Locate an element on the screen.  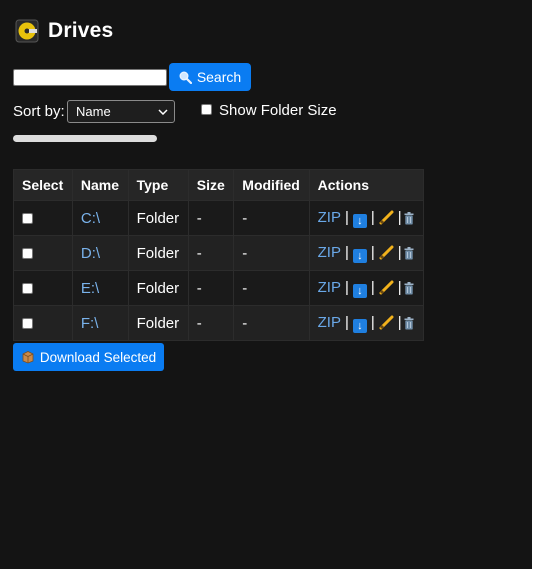
download-selected-button: Download Selected is located at coordinates (88, 357).